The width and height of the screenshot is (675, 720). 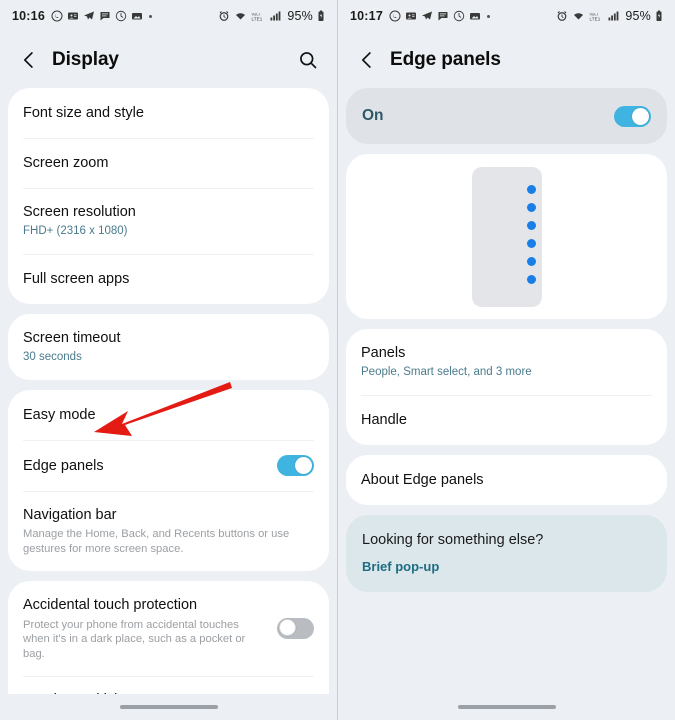 I want to click on edge-panels-group-2: About Edge panels, so click(x=506, y=480).